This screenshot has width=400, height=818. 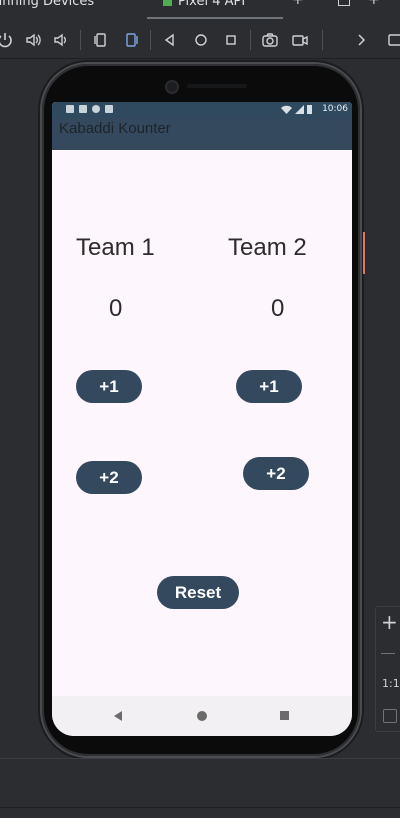 I want to click on shield-icon, so click(x=83, y=109).